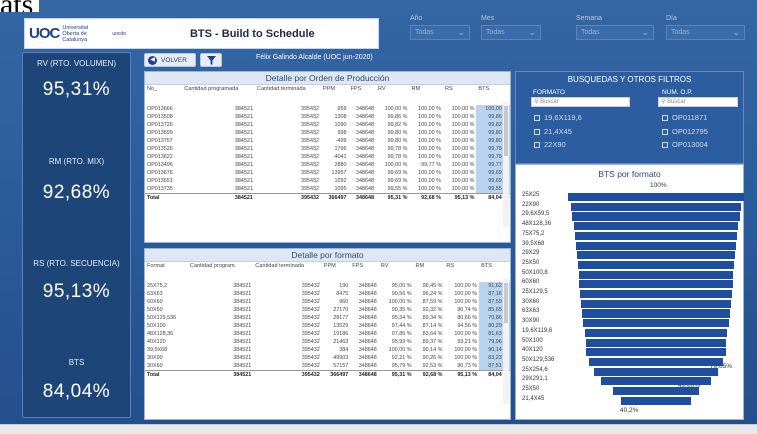 The width and height of the screenshot is (757, 434). I want to click on formato-option: 21,4X45, so click(553, 131).